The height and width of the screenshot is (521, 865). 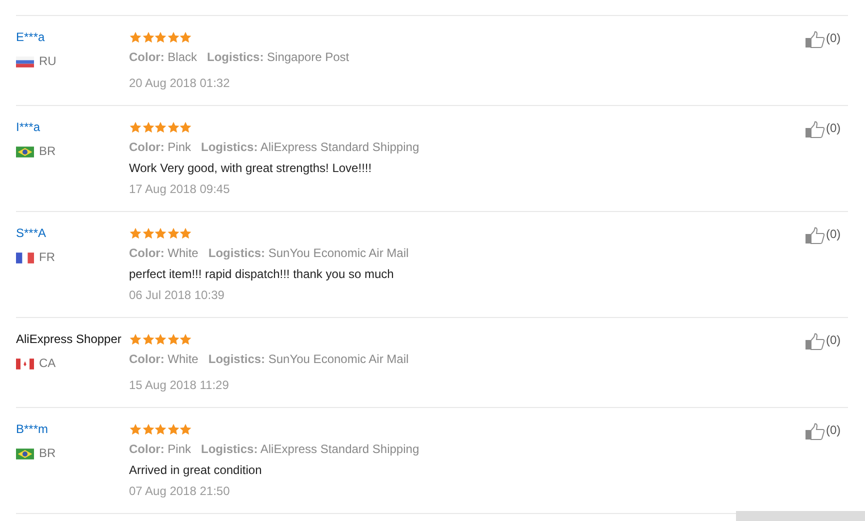 I want to click on scrollbar, so click(x=800, y=516).